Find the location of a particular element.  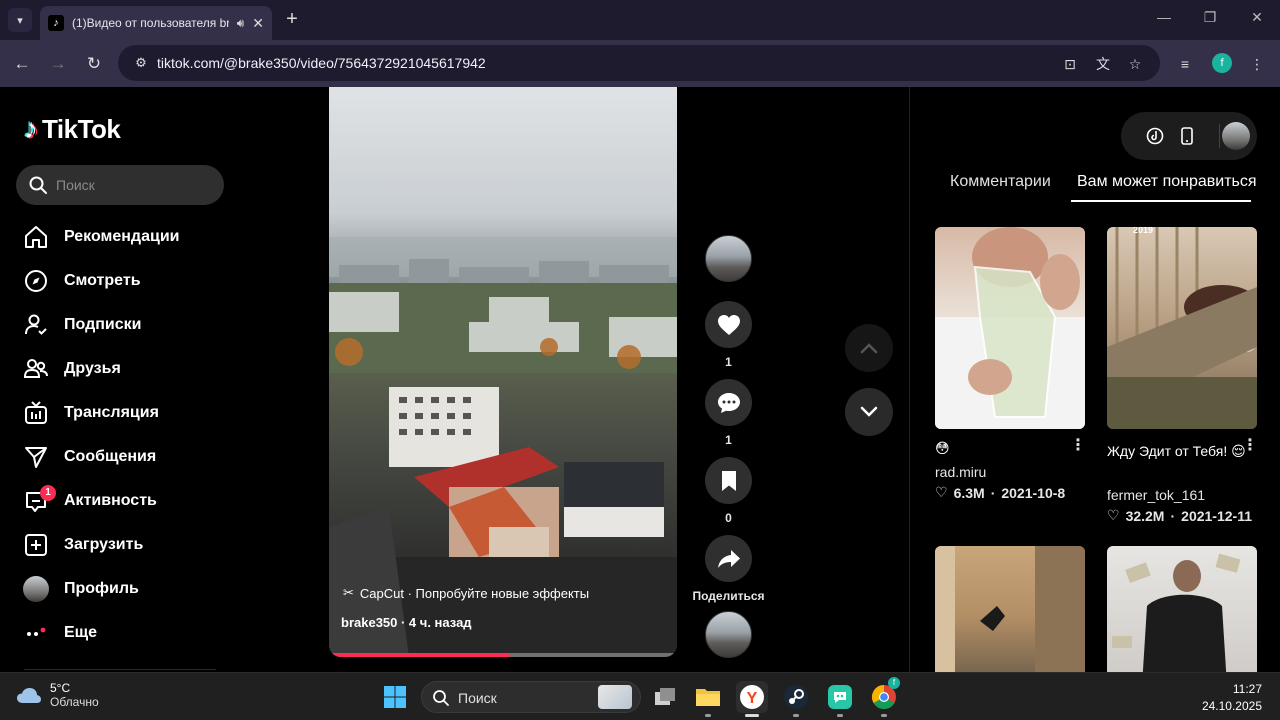

comment-button is located at coordinates (728, 402).